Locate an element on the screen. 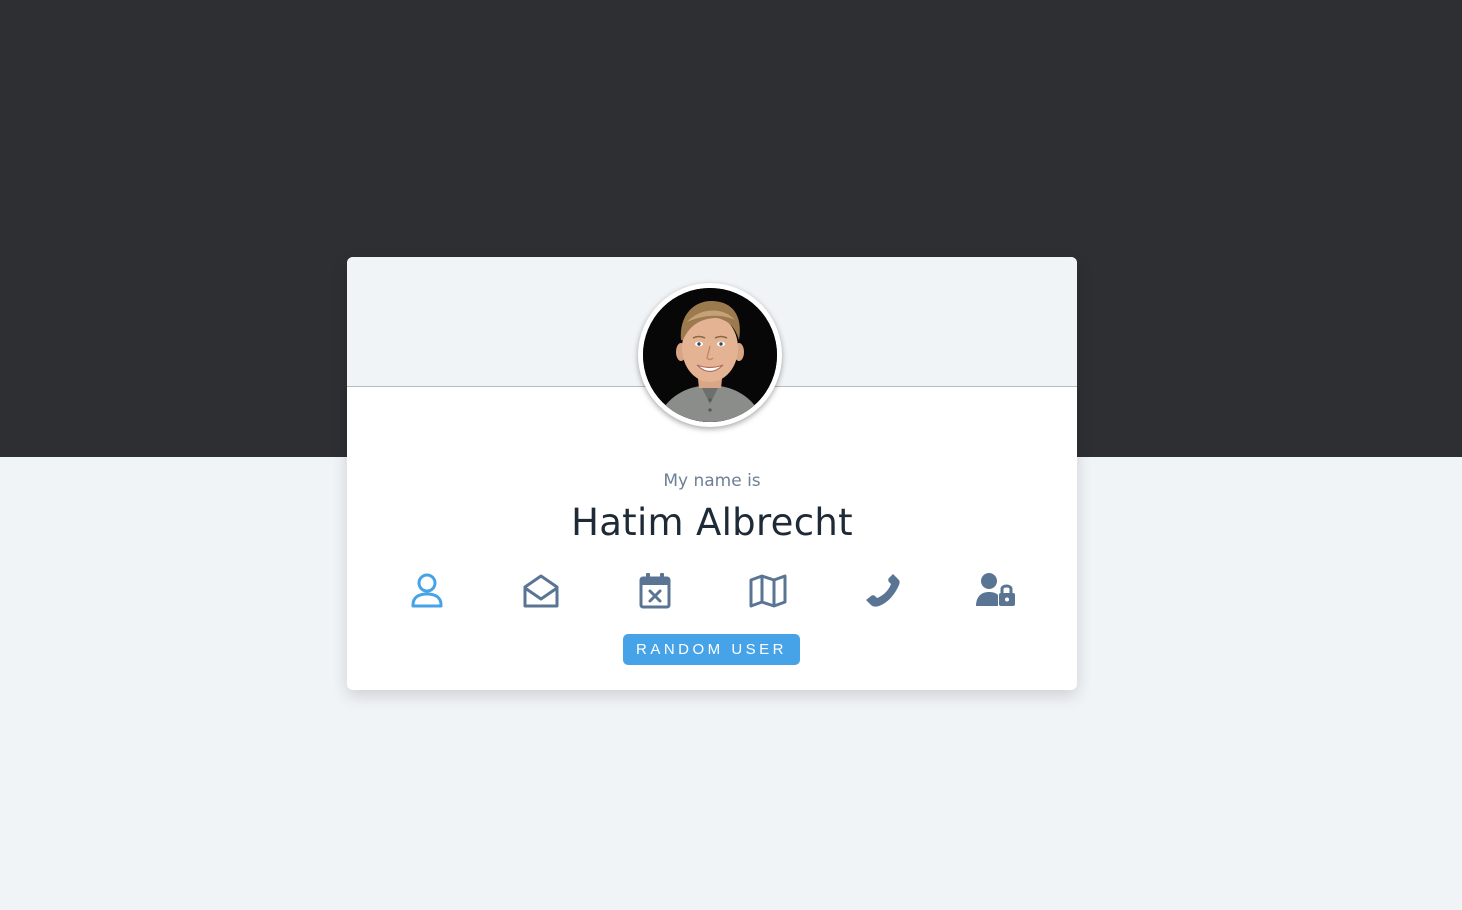 This screenshot has width=1462, height=910. user-icon-graphic is located at coordinates (427, 590).